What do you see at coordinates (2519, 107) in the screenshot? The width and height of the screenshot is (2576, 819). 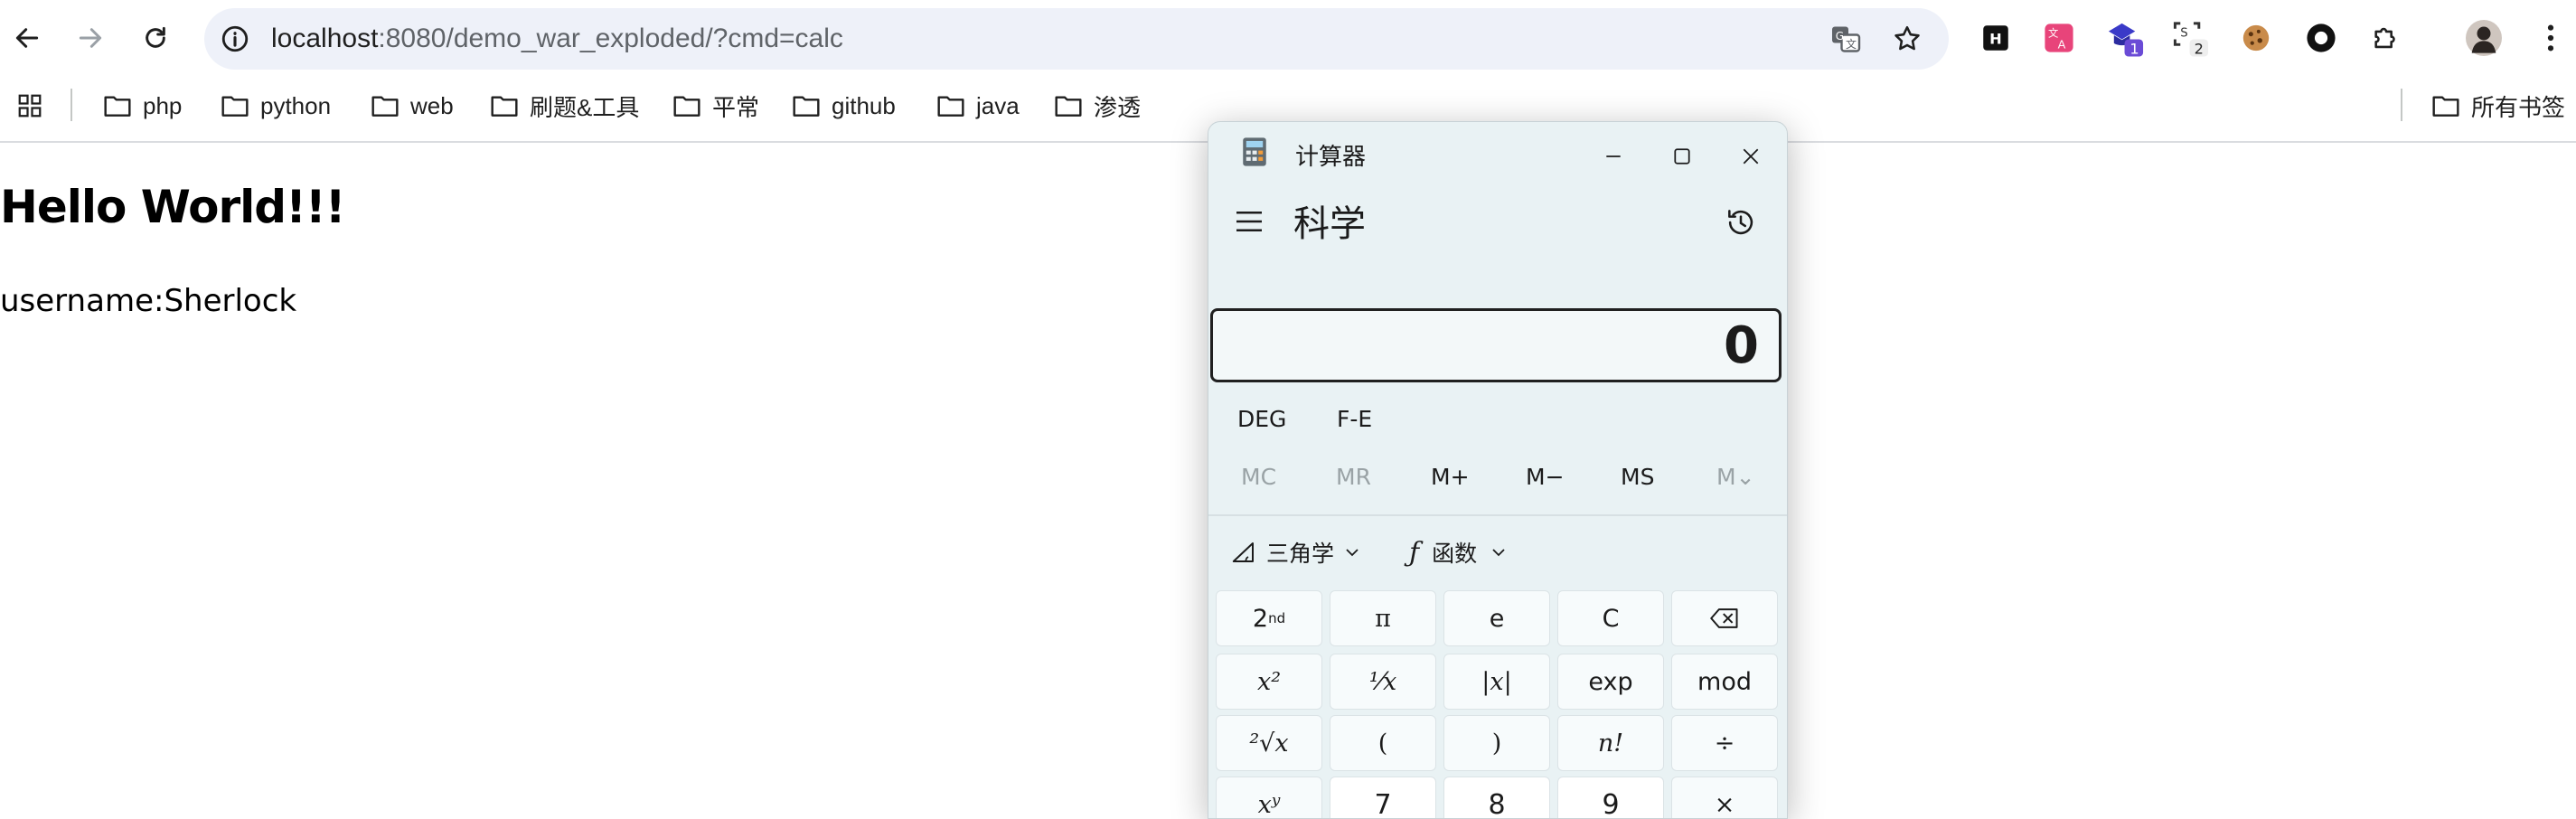 I see `all-bookmarks-label: 所有书签` at bounding box center [2519, 107].